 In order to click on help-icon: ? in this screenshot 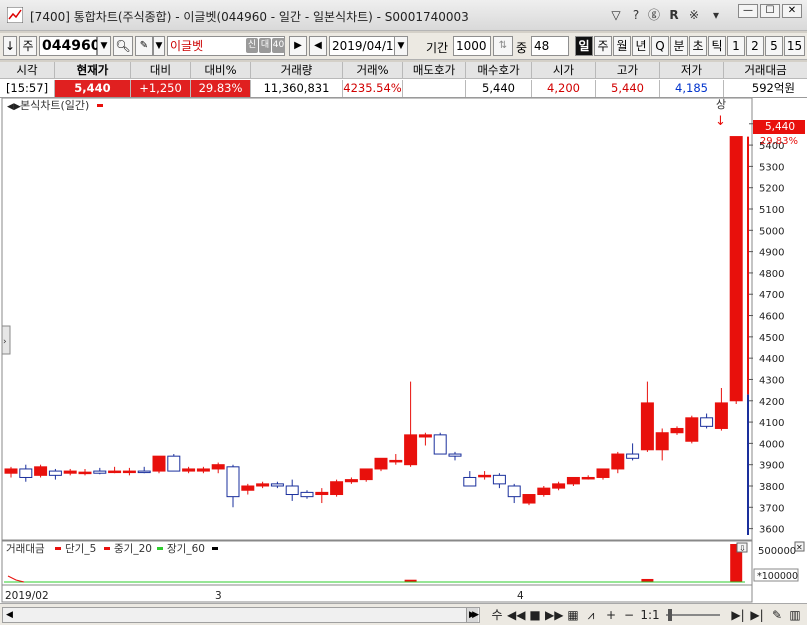, I will do `click(636, 15)`.